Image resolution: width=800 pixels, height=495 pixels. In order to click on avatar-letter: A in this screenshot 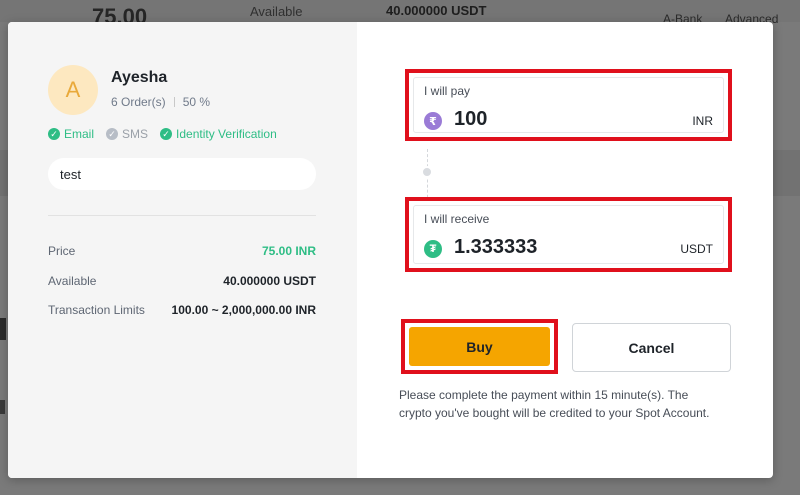, I will do `click(73, 89)`.